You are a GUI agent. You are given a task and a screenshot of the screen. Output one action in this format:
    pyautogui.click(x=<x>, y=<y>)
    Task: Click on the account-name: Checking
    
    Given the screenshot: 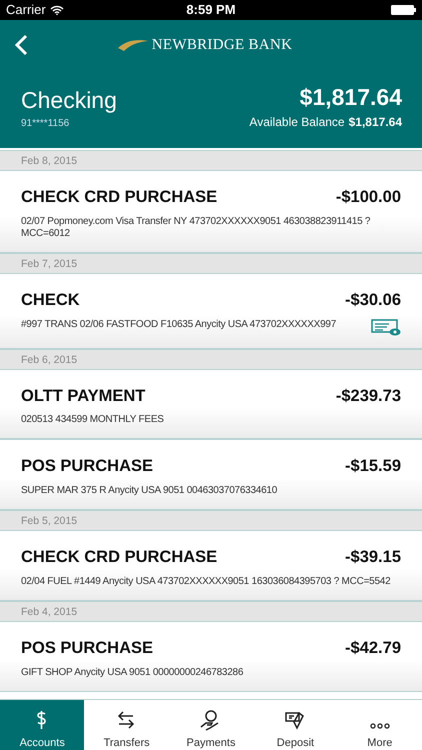 What is the action you would take?
    pyautogui.click(x=69, y=100)
    